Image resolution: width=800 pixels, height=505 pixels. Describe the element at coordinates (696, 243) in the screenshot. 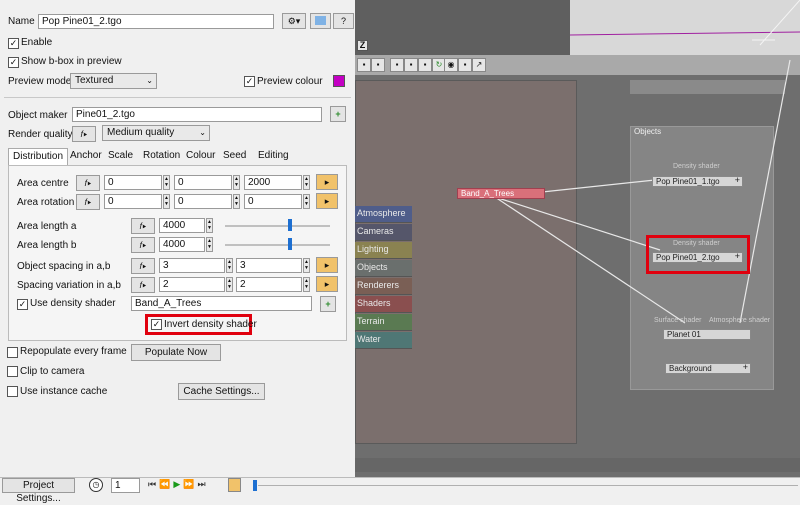

I see `pop2-caption: Density shader` at that location.